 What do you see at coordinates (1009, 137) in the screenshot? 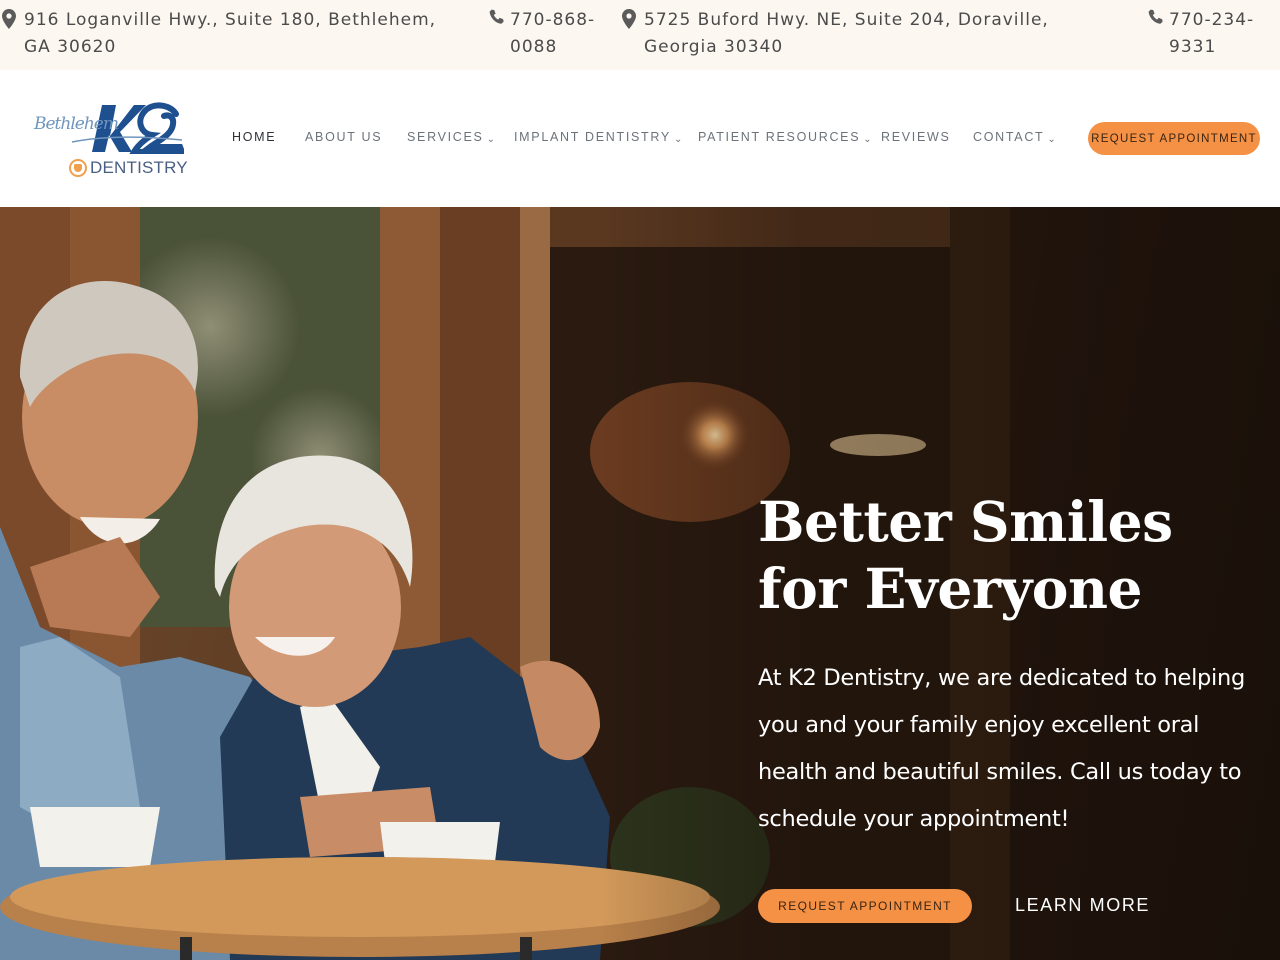
I see `nav-item-label: CONTACT` at bounding box center [1009, 137].